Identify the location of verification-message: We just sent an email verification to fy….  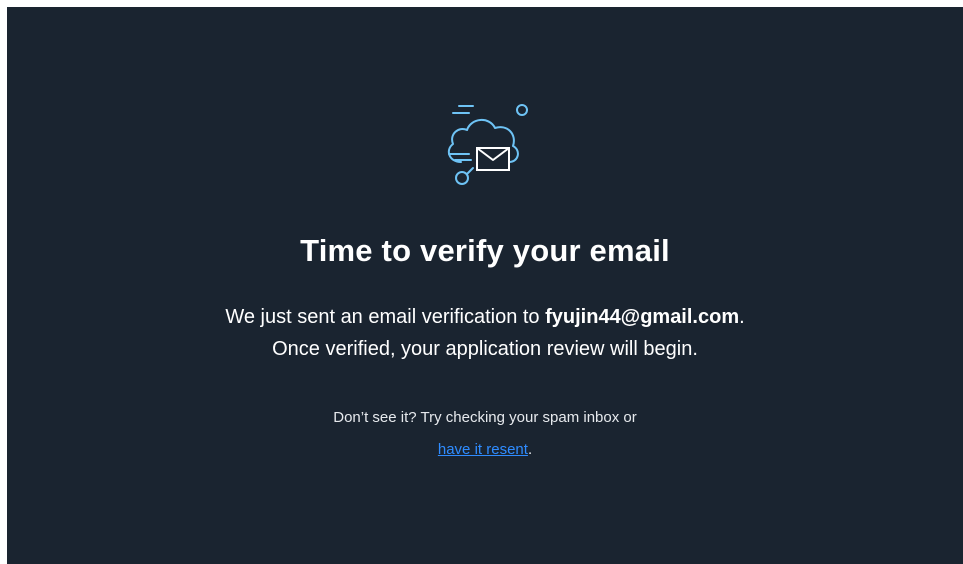
(485, 333).